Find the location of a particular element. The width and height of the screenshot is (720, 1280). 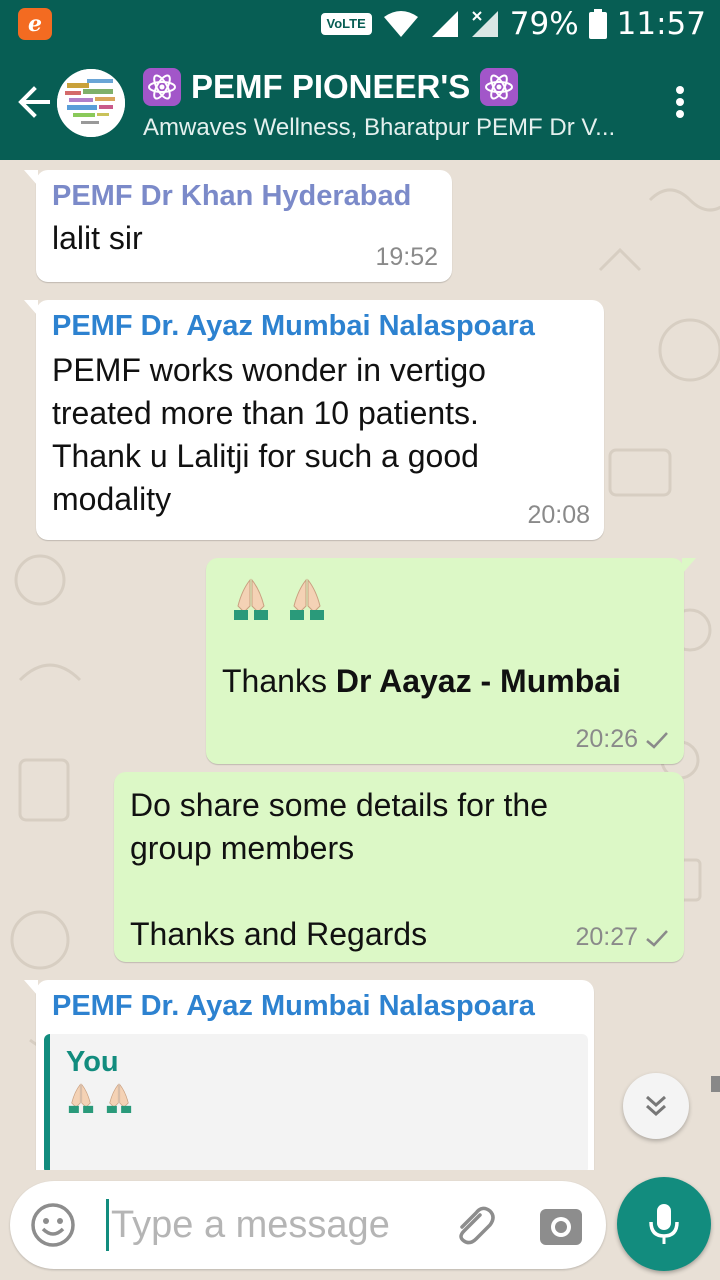

group-avatar-wordcloud is located at coordinates (91, 103).